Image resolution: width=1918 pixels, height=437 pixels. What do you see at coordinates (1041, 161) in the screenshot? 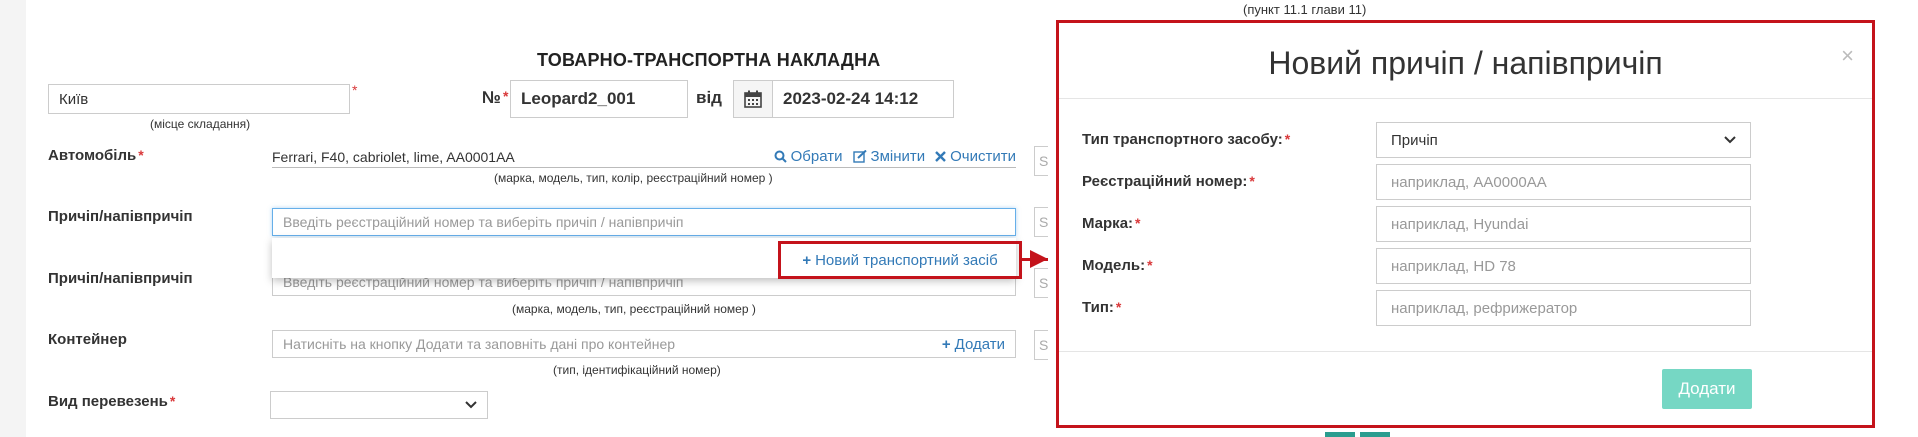
I see `vehicle-side-field: S1` at bounding box center [1041, 161].